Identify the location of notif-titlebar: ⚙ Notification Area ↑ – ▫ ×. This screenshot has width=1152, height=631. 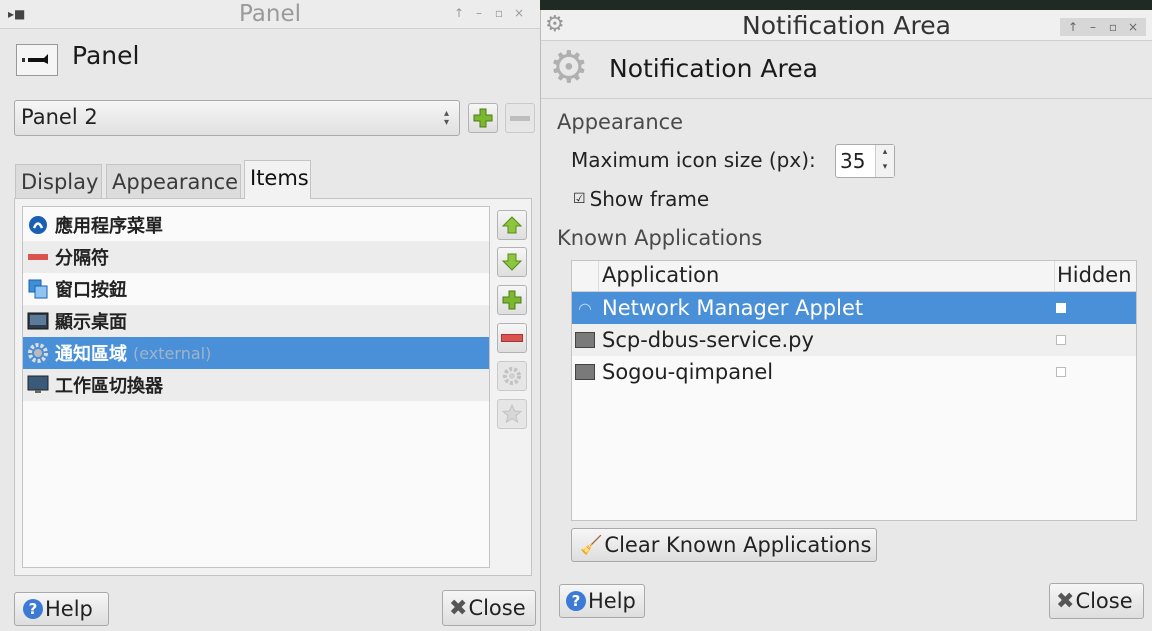
(846, 25).